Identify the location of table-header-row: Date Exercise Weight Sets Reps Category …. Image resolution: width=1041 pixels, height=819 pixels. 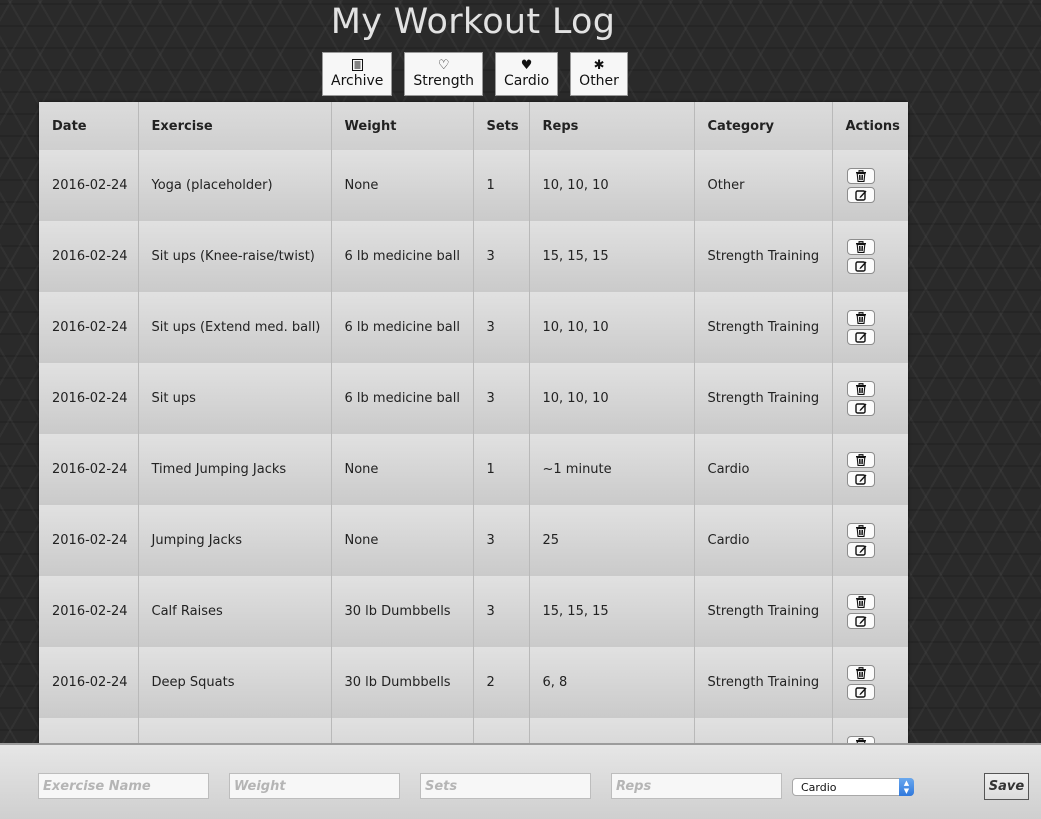
(473, 126).